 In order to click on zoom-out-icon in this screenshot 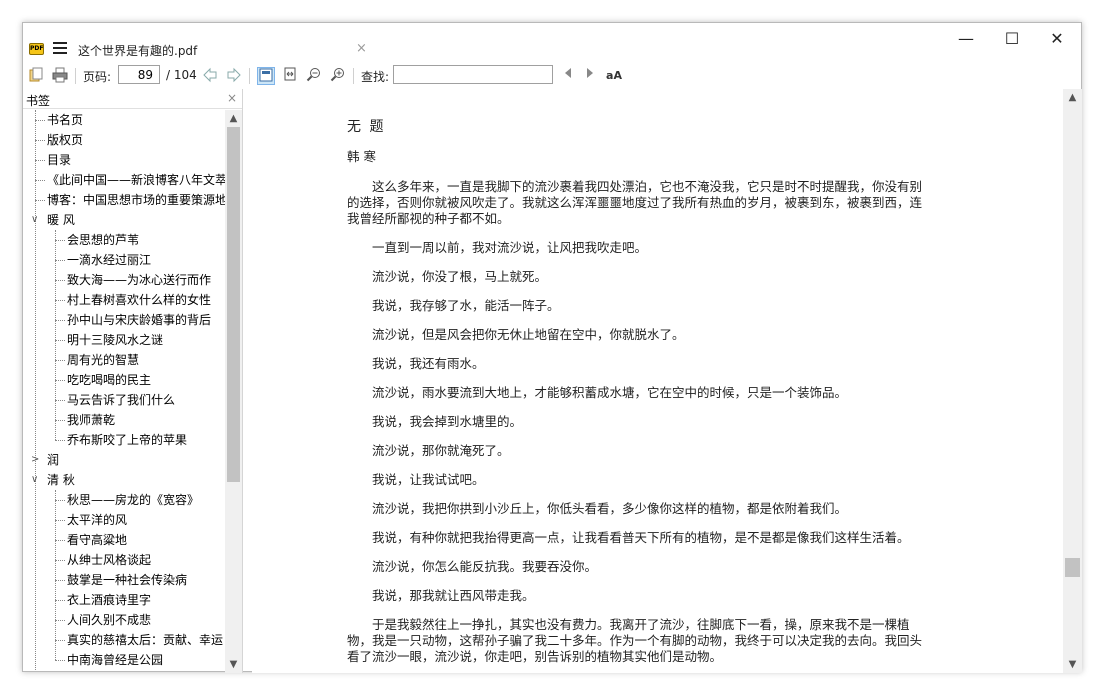, I will do `click(314, 76)`.